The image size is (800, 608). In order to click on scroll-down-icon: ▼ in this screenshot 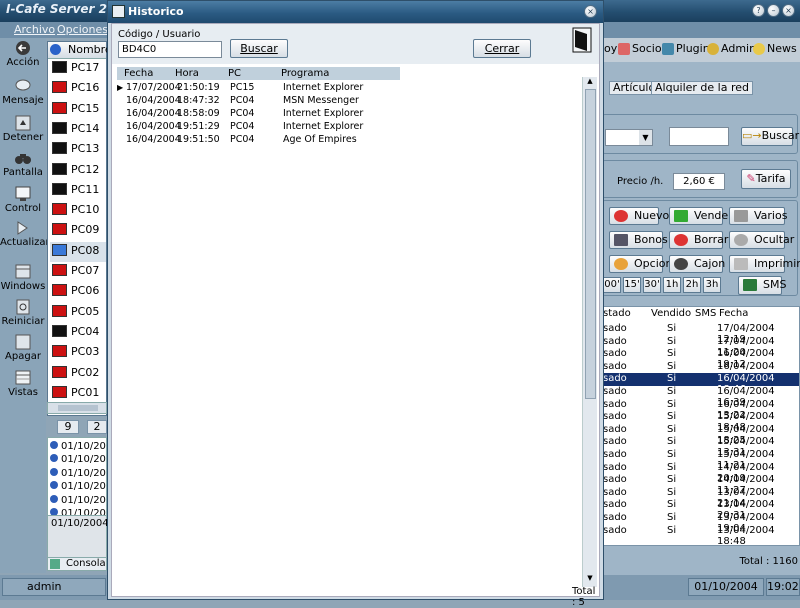, I will do `click(590, 579)`.